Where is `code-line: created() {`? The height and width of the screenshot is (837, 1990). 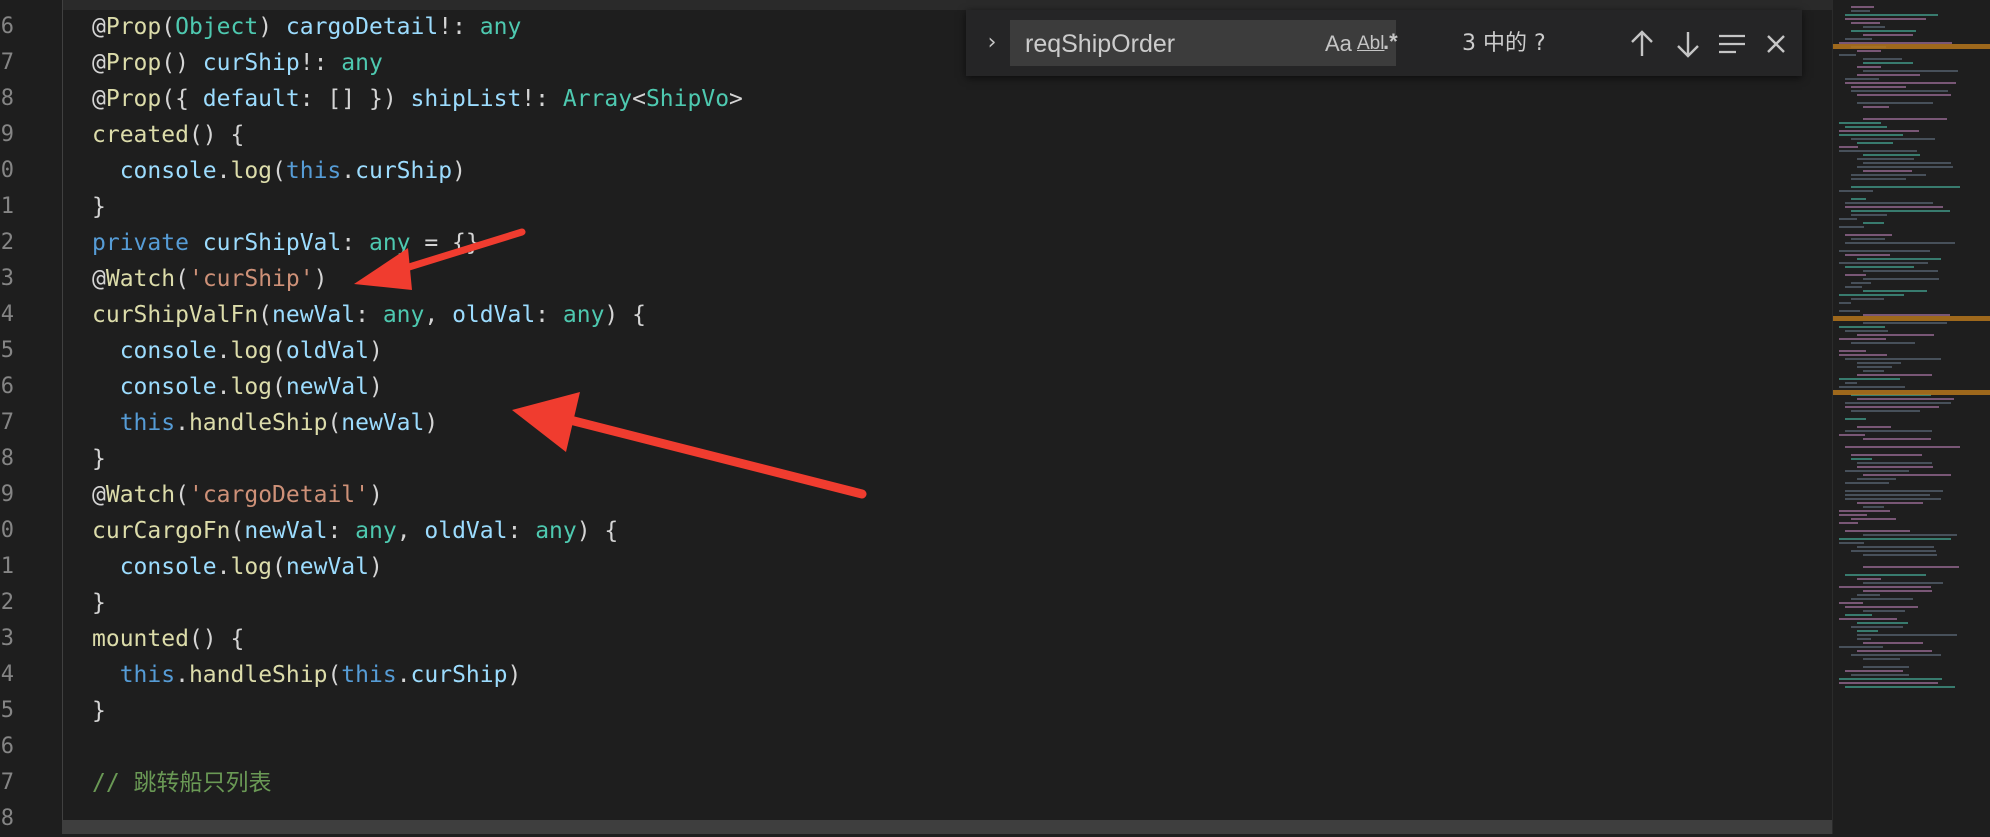 code-line: created() { is located at coordinates (168, 135).